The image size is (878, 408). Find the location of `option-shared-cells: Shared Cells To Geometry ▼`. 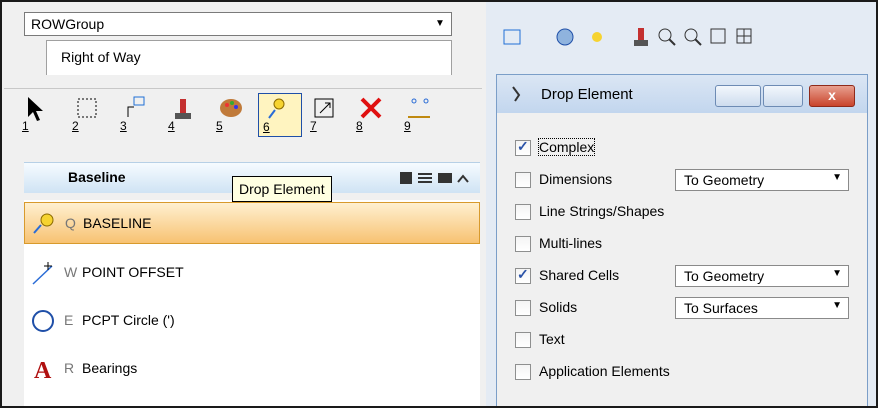

option-shared-cells: Shared Cells To Geometry ▼ is located at coordinates (685, 277).